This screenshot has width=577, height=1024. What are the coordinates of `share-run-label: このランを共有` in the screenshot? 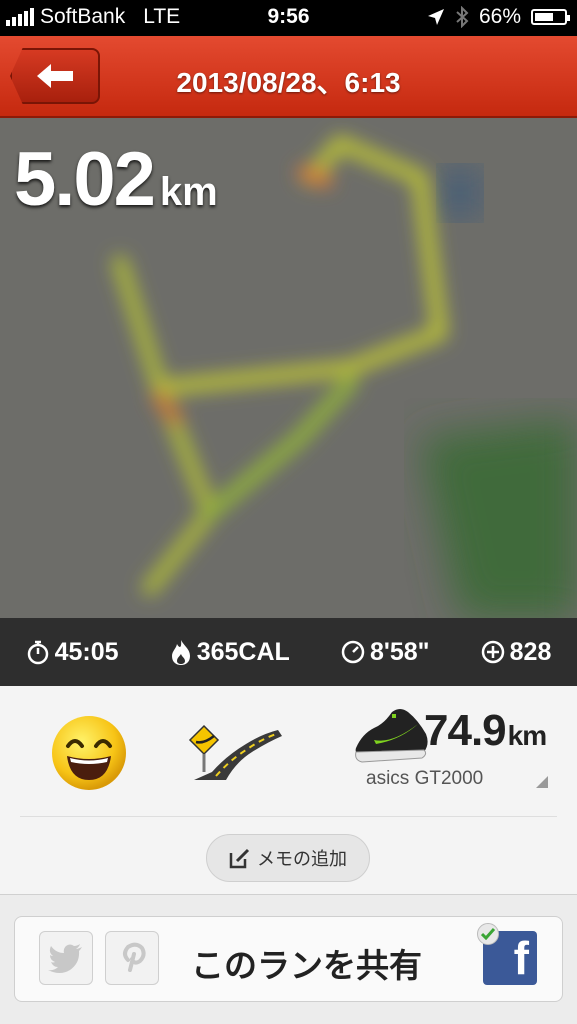 It's located at (306, 963).